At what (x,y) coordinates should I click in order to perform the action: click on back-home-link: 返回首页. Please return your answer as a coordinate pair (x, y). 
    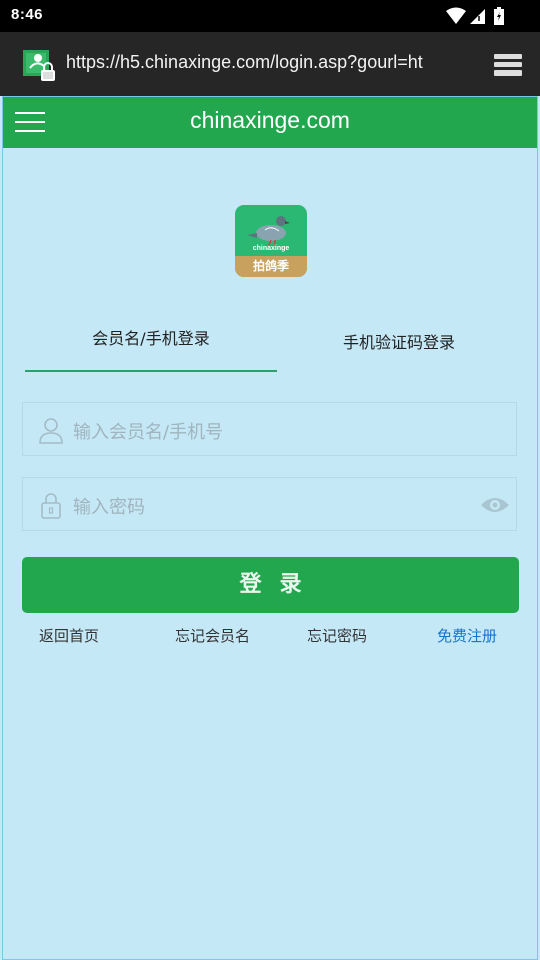
    Looking at the image, I should click on (69, 635).